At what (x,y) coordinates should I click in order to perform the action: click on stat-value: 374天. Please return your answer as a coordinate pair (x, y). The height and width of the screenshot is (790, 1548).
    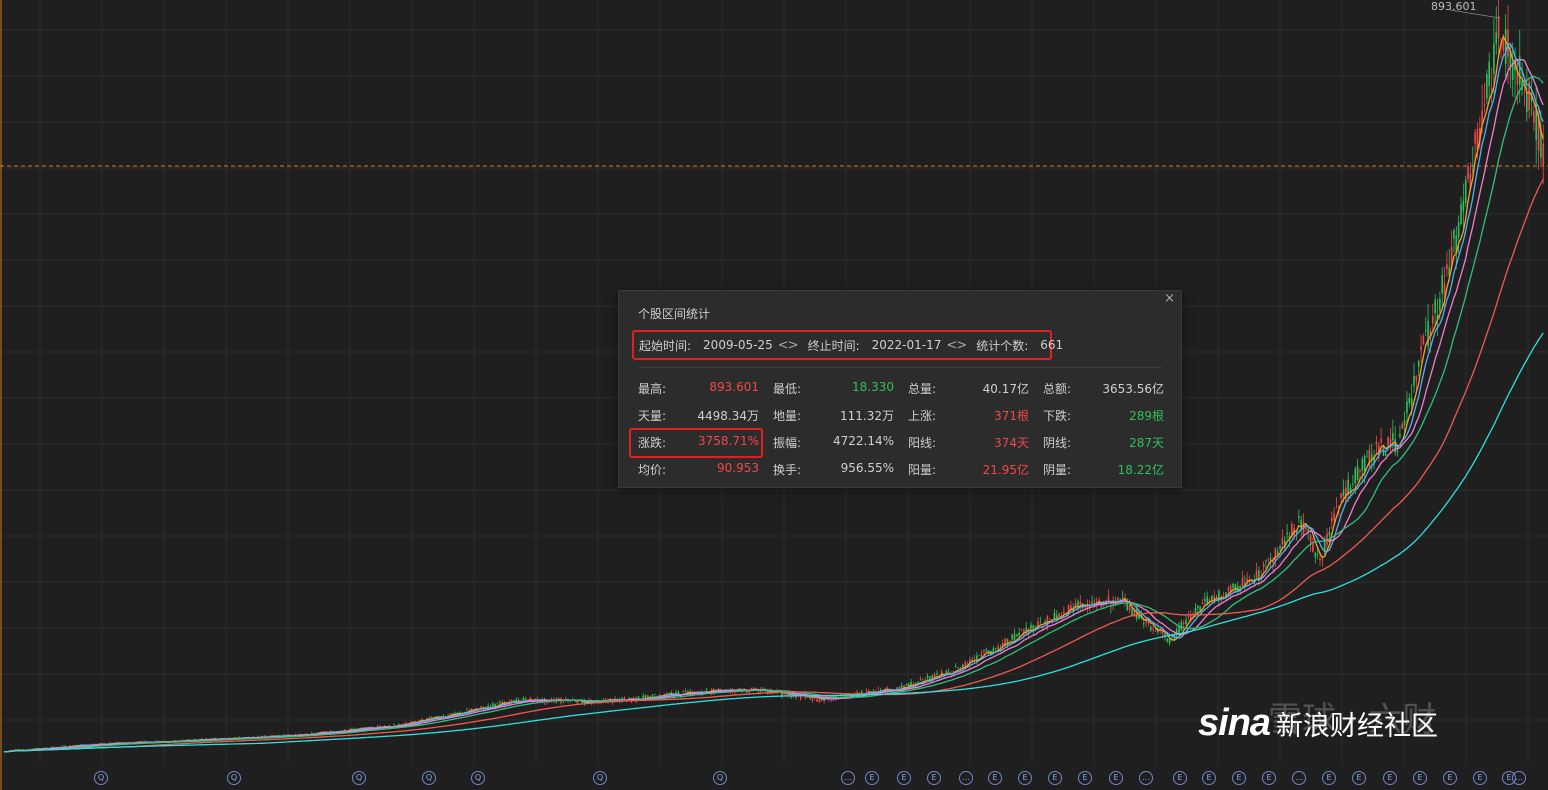
    Looking at the image, I should click on (1011, 443).